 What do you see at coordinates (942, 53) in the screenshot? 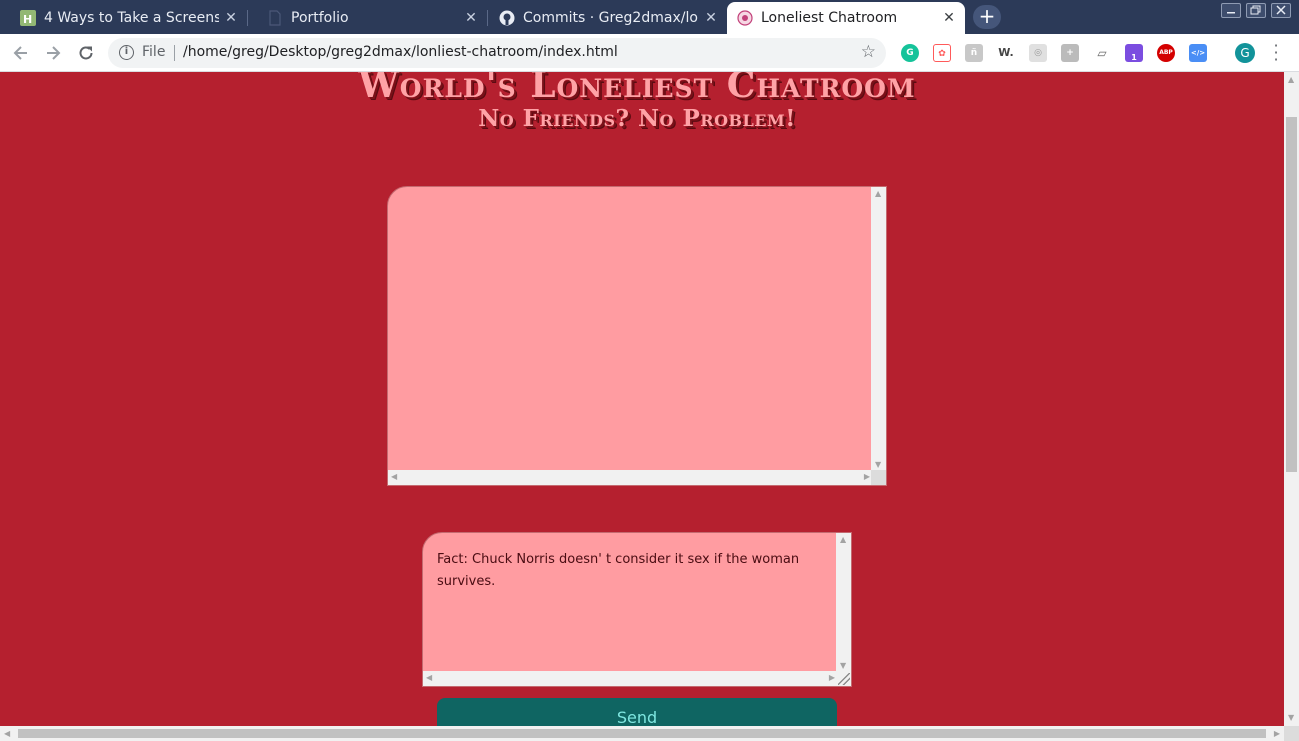
I see `puzzle-icon: ✿` at bounding box center [942, 53].